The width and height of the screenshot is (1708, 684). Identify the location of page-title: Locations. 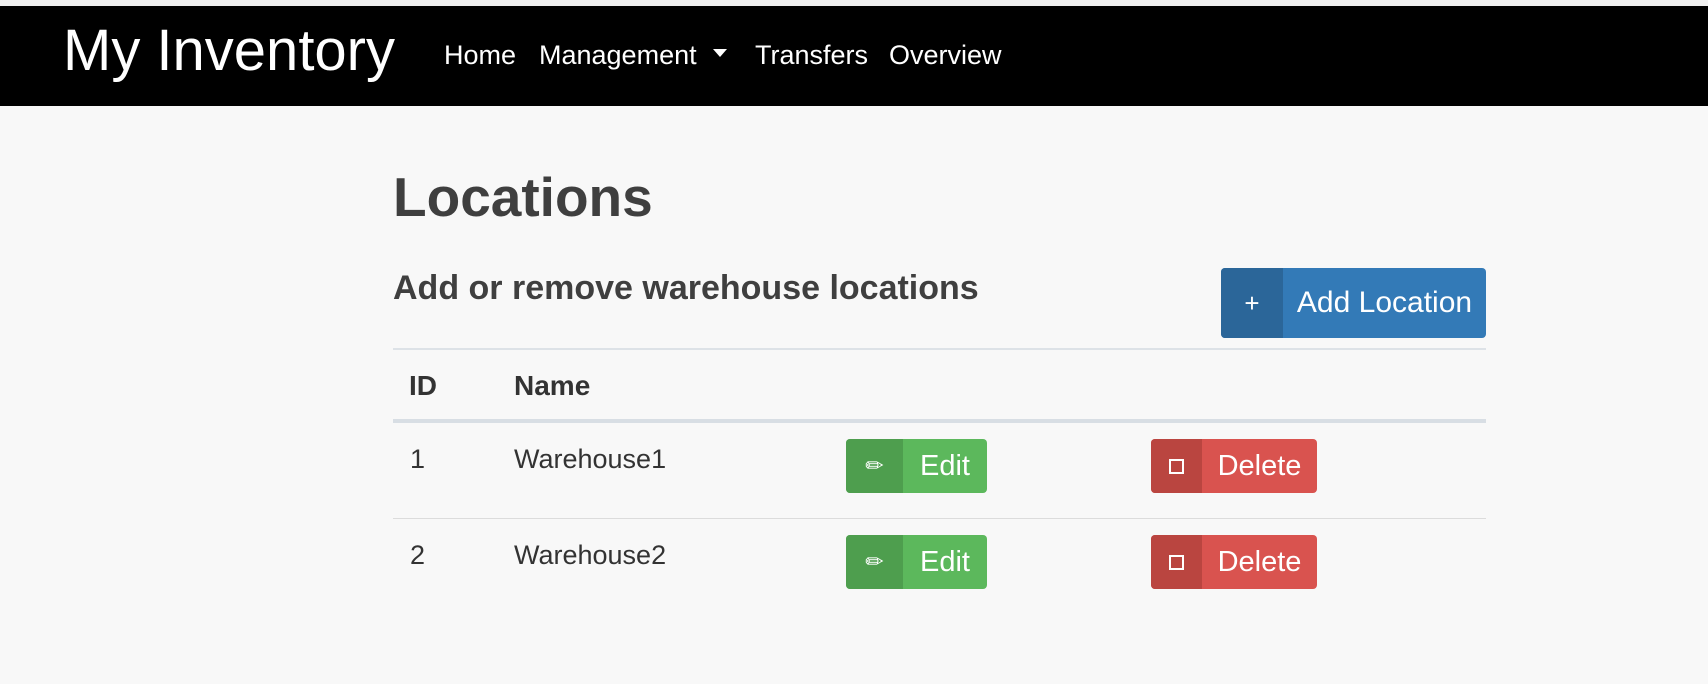
(523, 197).